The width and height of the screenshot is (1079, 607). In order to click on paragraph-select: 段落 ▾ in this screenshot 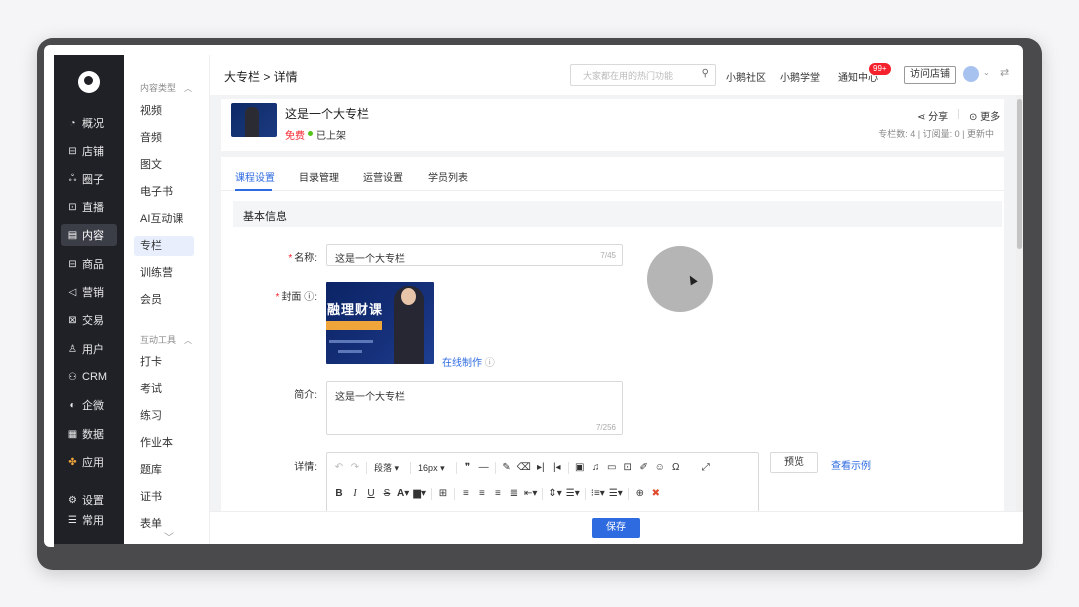, I will do `click(388, 468)`.